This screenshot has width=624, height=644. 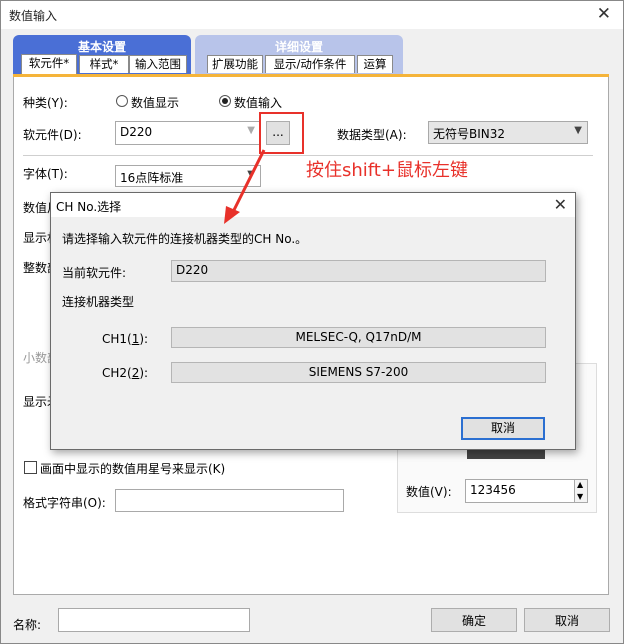 What do you see at coordinates (30, 467) in the screenshot?
I see `asterisk-checkbox` at bounding box center [30, 467].